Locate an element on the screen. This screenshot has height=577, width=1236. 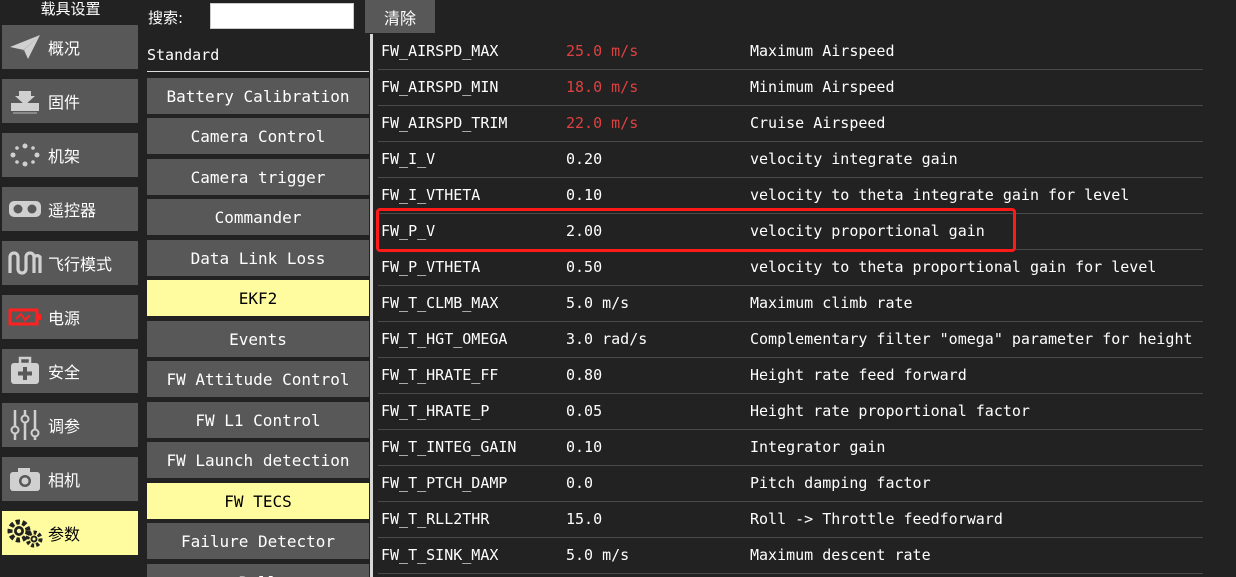
param-description: velocity integrate gain is located at coordinates (854, 159).